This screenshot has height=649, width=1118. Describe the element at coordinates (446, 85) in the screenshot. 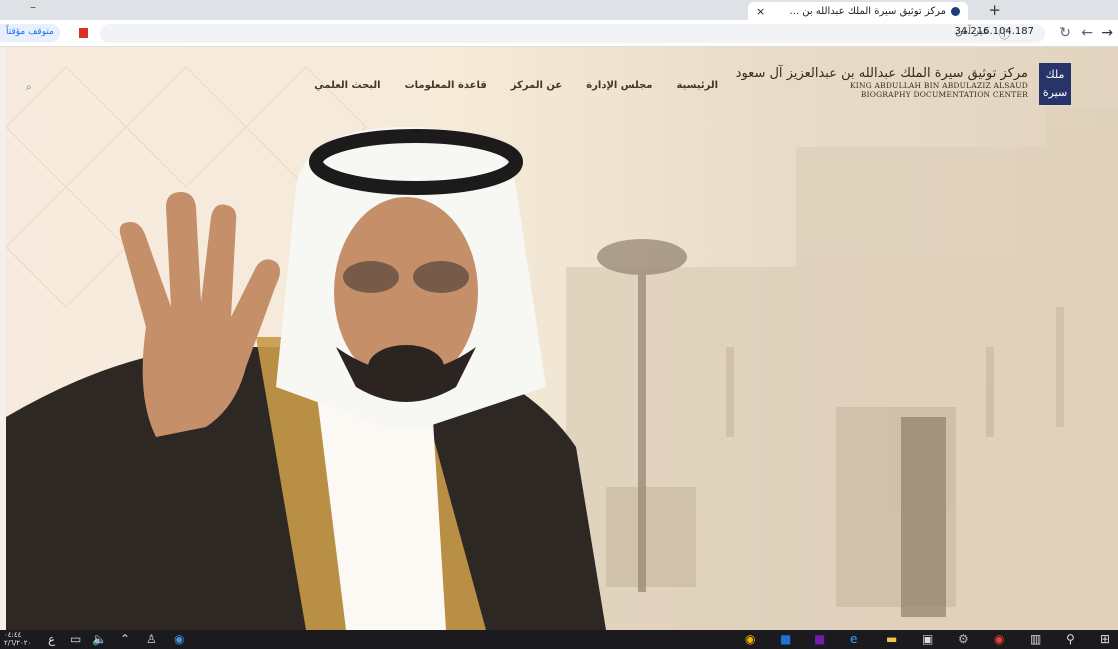

I see `nav-item-database: قاعدة المعلومات` at that location.